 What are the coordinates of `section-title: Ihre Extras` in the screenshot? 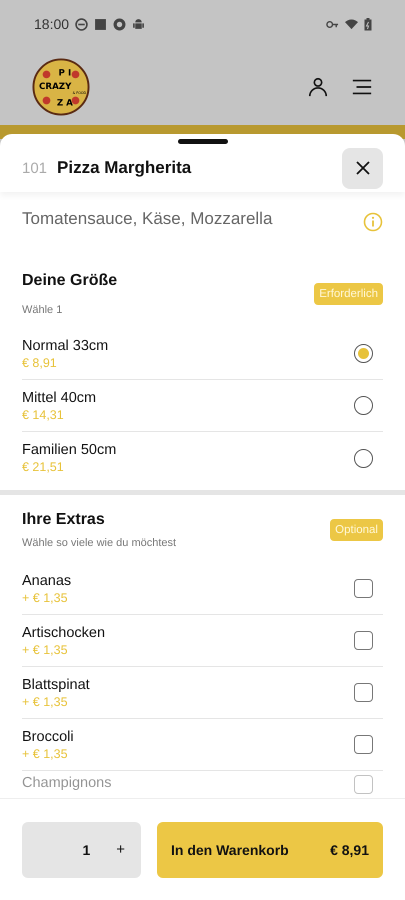 It's located at (64, 520).